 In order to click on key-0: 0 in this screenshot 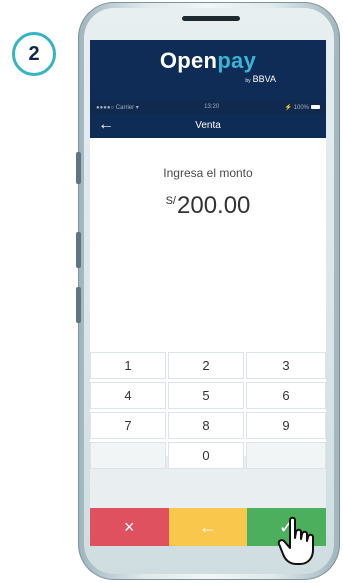, I will do `click(206, 455)`.